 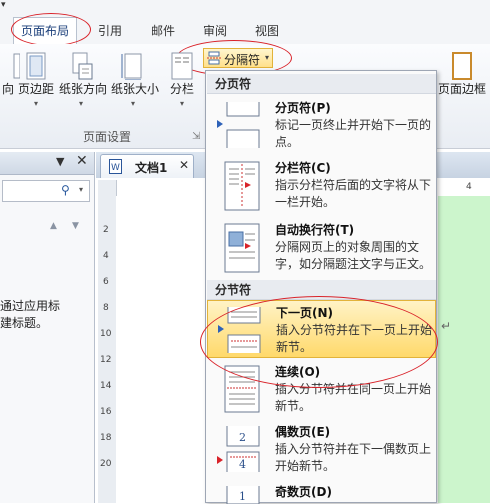 I want to click on paper-size-icon, so click(x=131, y=66).